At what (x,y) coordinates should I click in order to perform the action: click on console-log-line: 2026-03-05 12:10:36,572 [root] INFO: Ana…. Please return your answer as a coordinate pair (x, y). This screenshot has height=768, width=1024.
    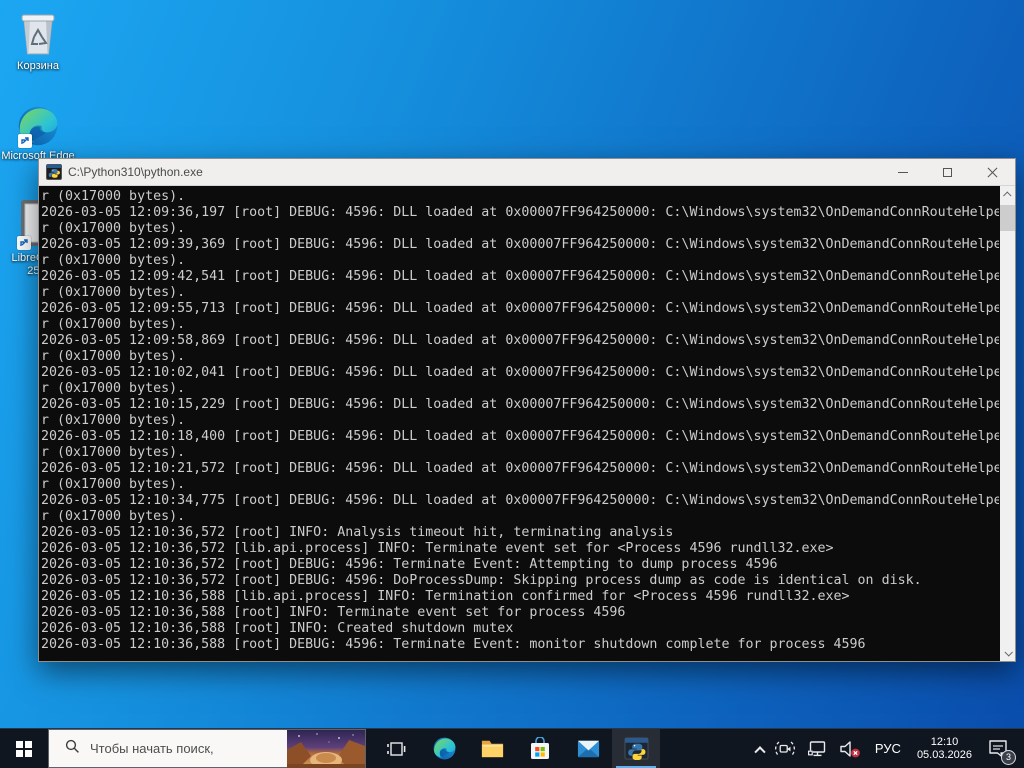
    Looking at the image, I should click on (357, 532).